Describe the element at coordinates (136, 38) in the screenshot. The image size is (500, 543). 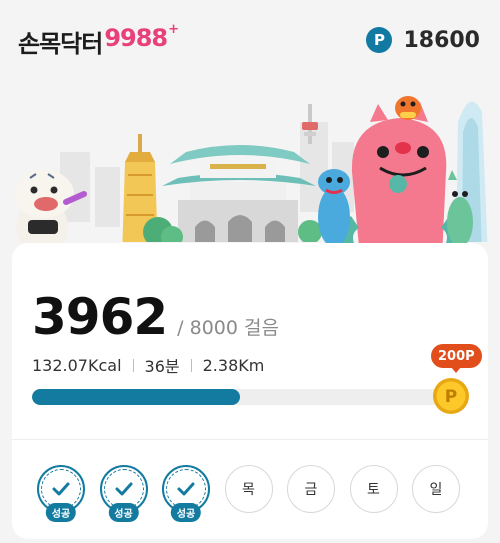
I see `logo-number: 9988` at that location.